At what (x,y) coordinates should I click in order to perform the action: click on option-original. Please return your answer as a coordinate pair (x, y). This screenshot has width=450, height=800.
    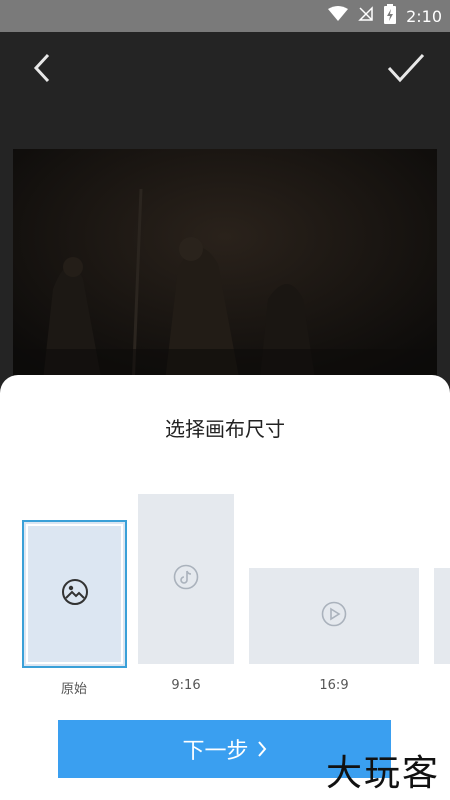
    Looking at the image, I should click on (74, 594).